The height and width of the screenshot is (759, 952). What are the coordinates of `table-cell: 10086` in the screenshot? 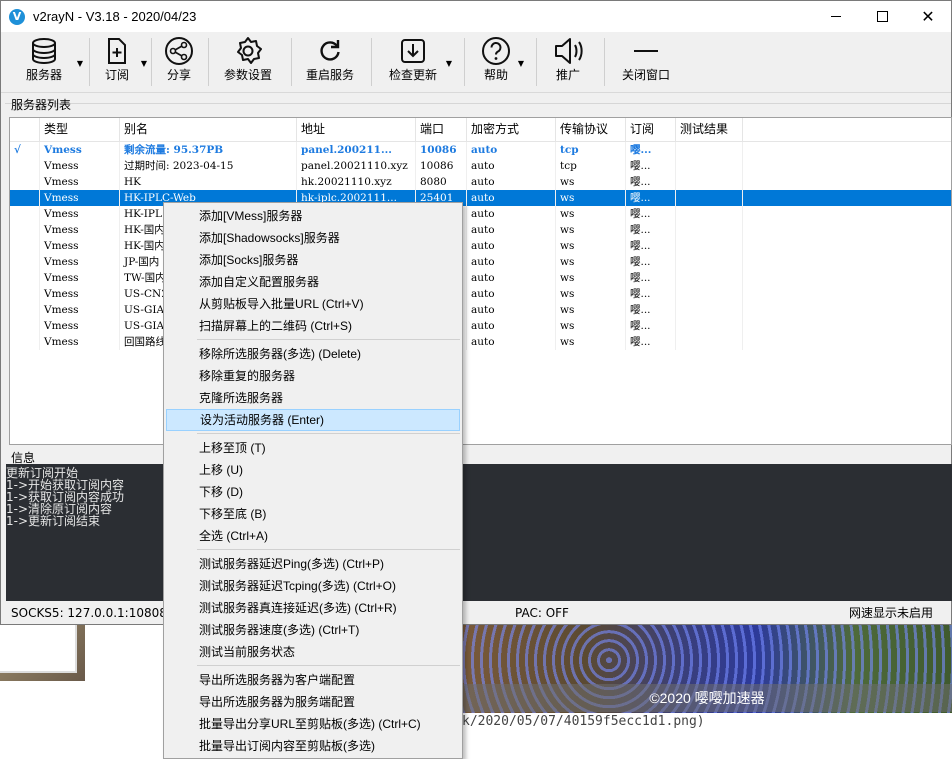 It's located at (441, 166).